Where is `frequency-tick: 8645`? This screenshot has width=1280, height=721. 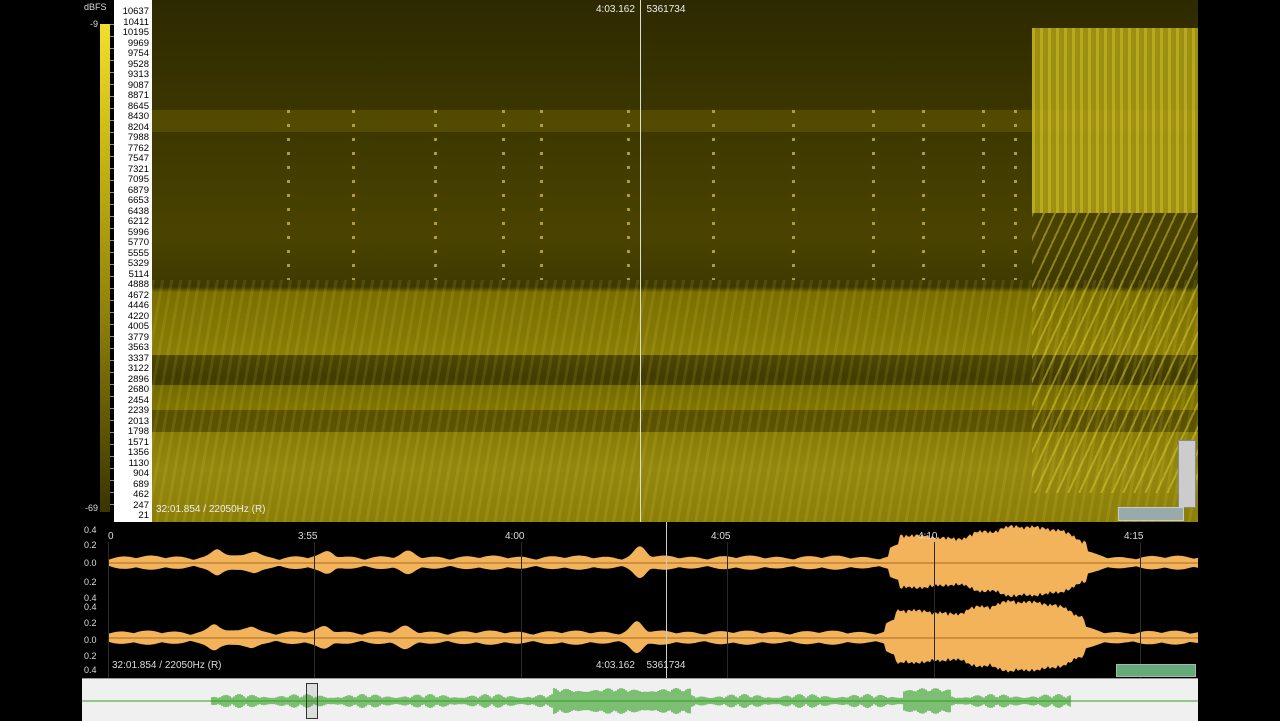
frequency-tick: 8645 is located at coordinates (138, 106).